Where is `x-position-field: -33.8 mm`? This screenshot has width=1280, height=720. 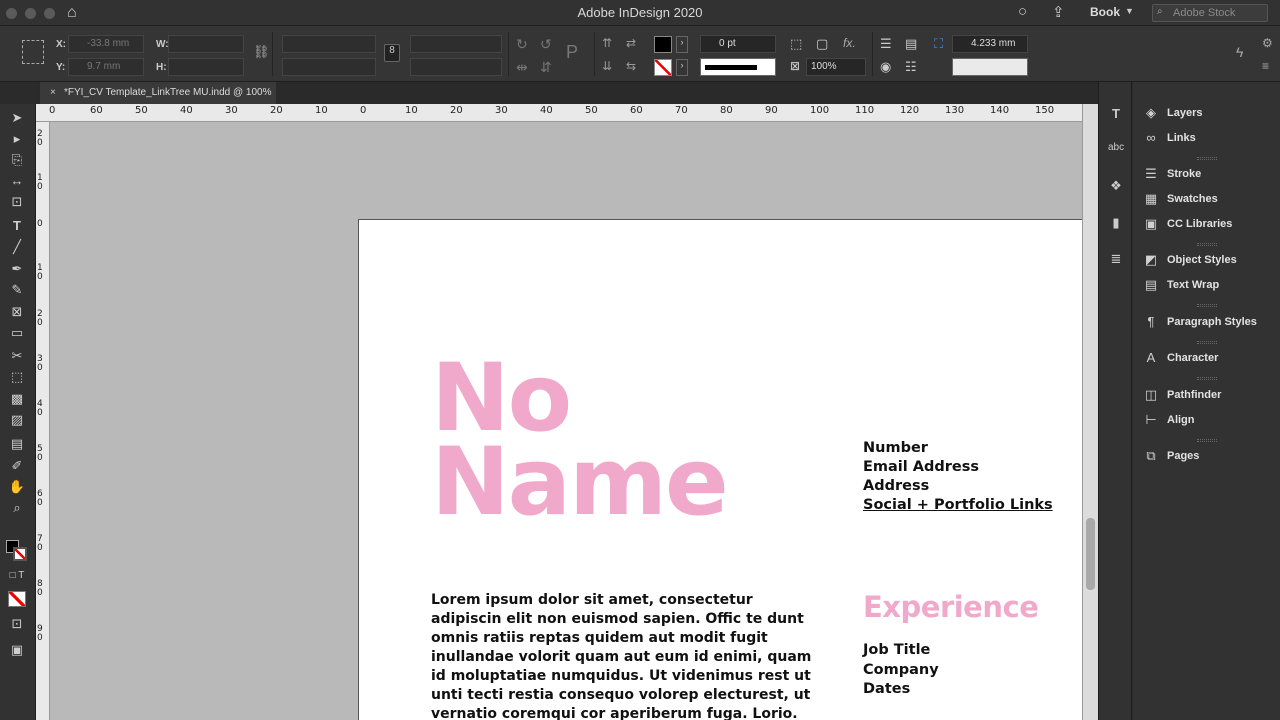 x-position-field: -33.8 mm is located at coordinates (106, 44).